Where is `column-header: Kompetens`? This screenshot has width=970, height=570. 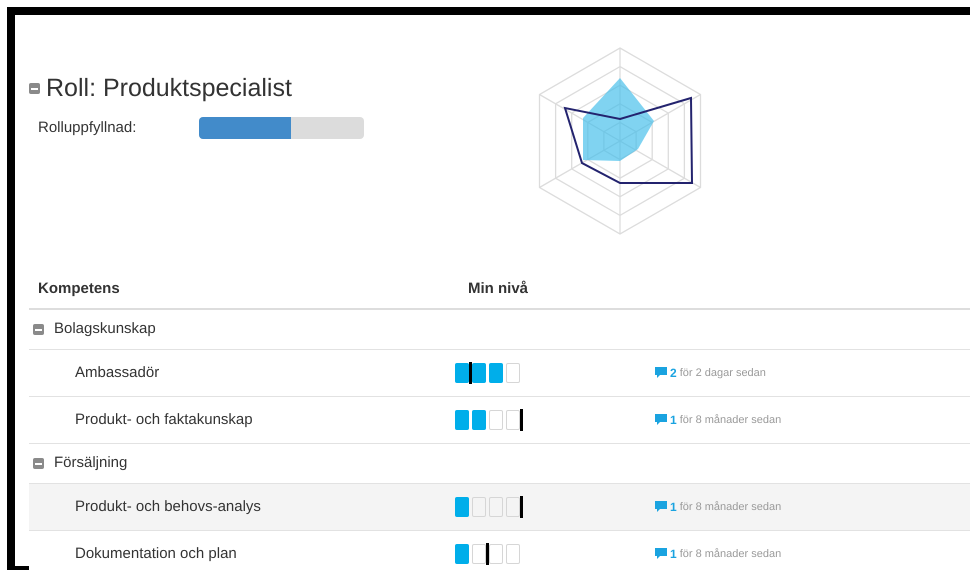 column-header: Kompetens is located at coordinates (79, 288).